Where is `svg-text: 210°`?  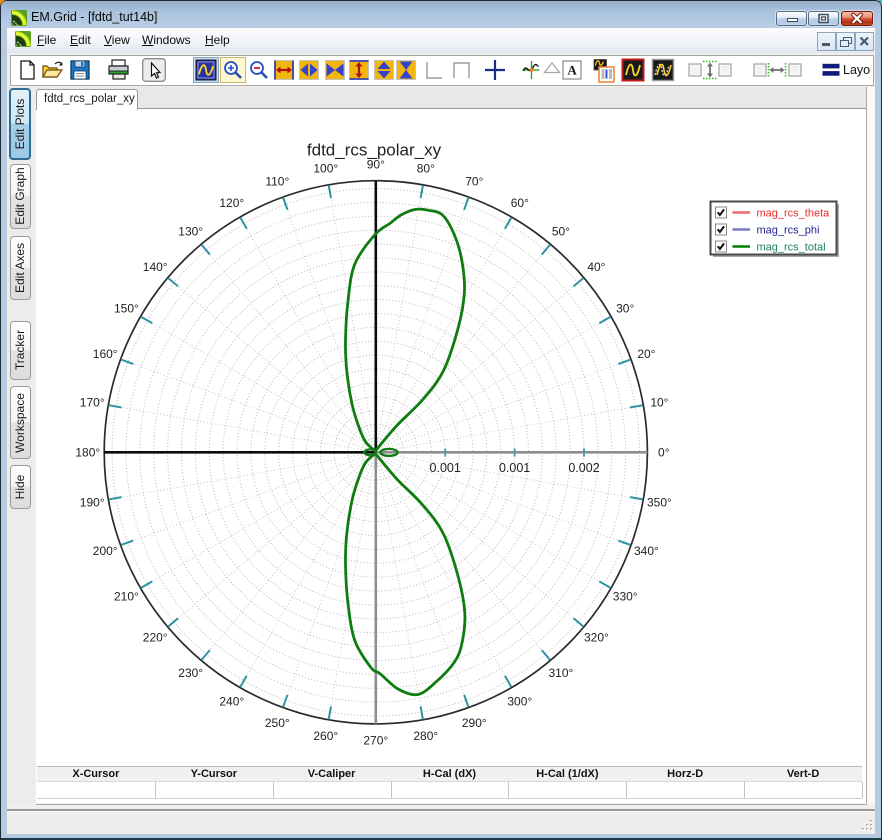
svg-text: 210° is located at coordinates (126, 596).